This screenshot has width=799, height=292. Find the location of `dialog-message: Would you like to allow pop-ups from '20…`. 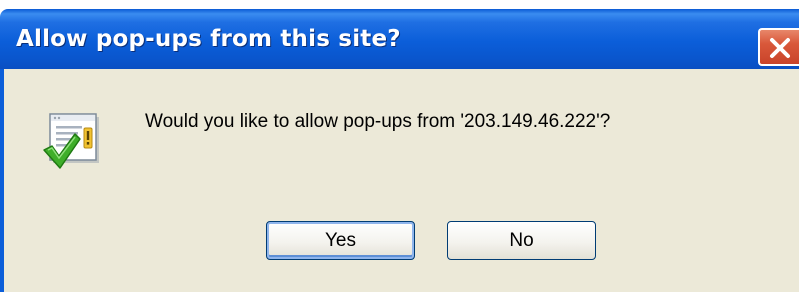

dialog-message: Would you like to allow pop-ups from '20… is located at coordinates (378, 121).